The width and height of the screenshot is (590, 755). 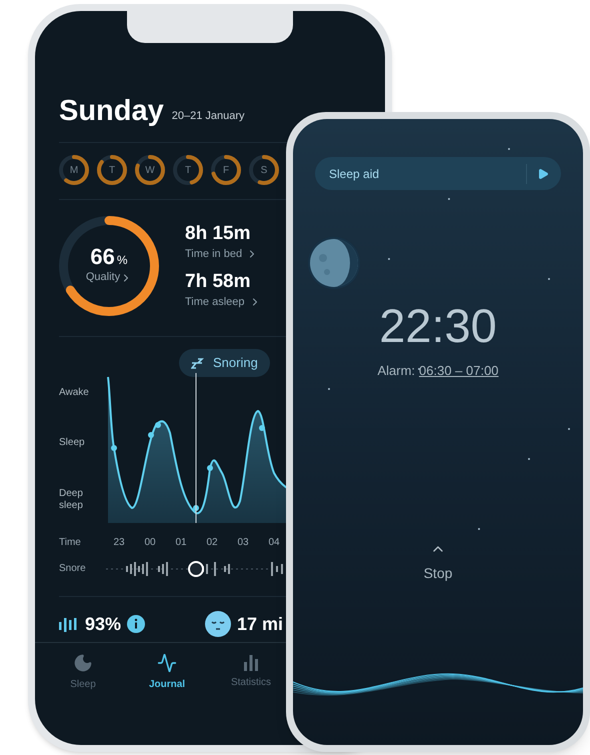 I want to click on nav-tab: Journal, so click(x=167, y=672).